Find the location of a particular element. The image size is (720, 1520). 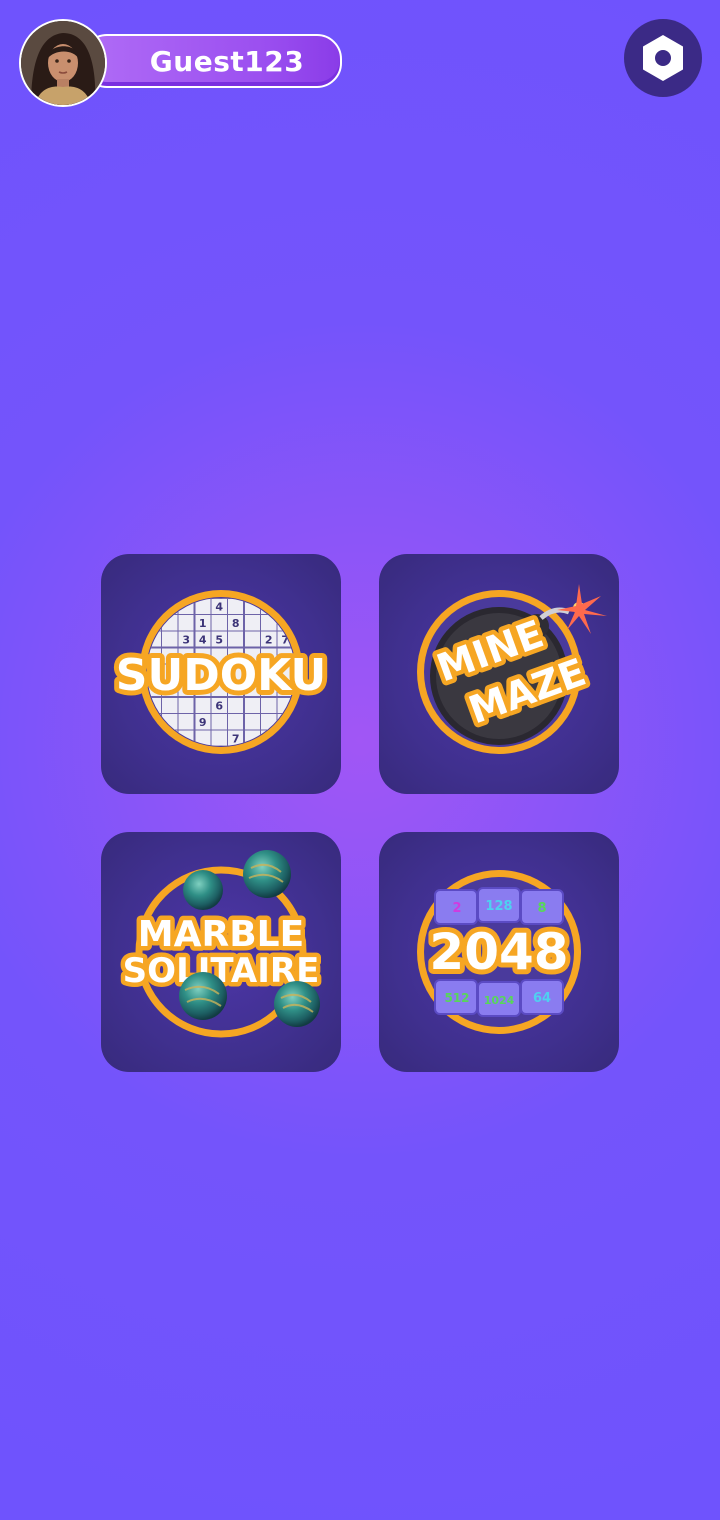

sudoku-digit: 2 is located at coordinates (269, 639).